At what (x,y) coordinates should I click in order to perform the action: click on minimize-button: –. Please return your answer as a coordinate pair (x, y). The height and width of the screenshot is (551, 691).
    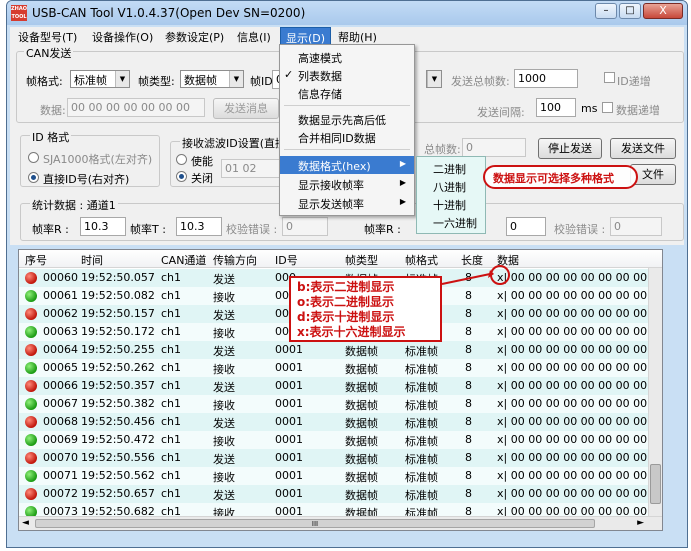
    Looking at the image, I should click on (606, 11).